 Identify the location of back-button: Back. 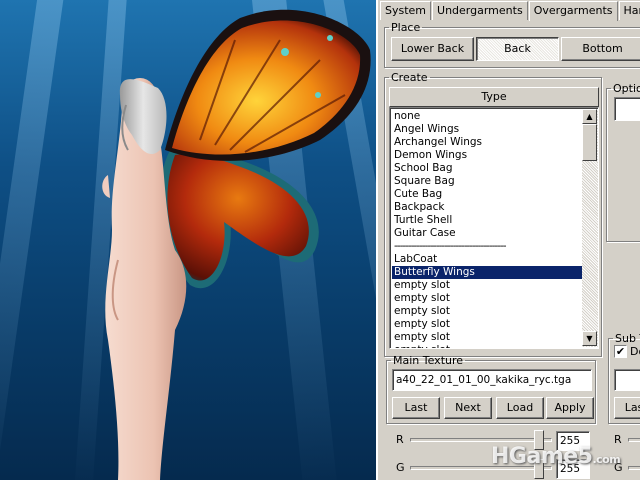
(517, 49).